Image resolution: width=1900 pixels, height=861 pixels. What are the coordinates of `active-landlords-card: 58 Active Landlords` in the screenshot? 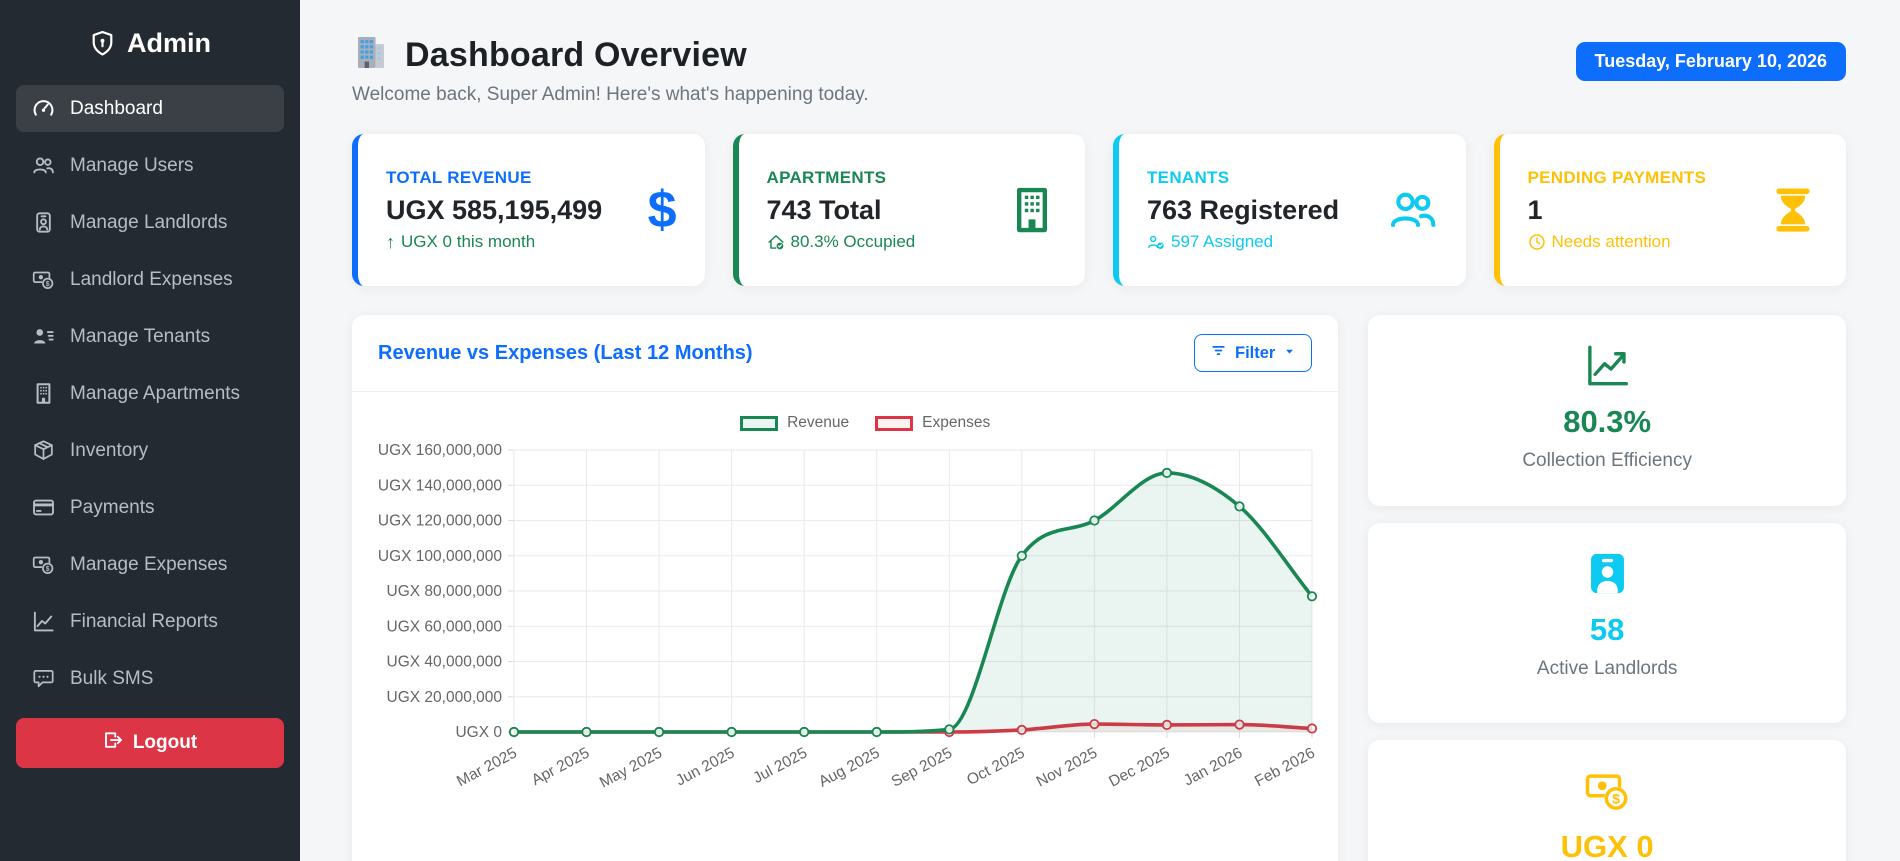 It's located at (1607, 623).